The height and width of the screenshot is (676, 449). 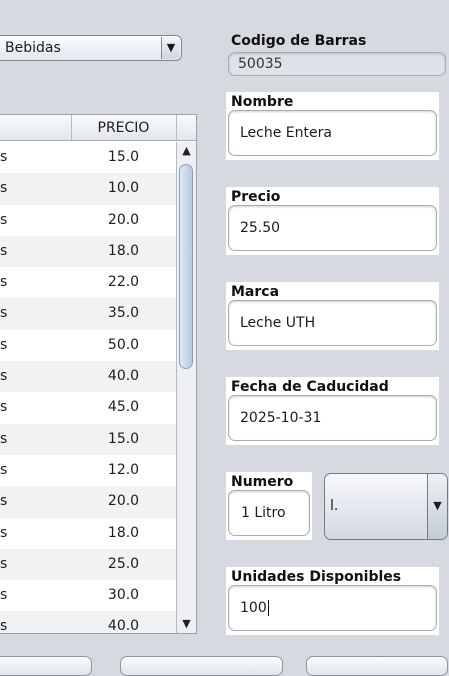 I want to click on category-select-value: Bebidas, so click(x=33, y=48).